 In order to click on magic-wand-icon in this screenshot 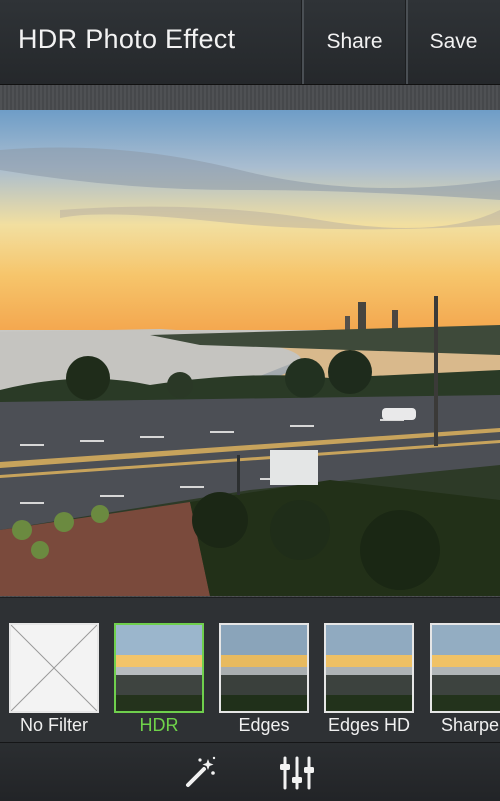, I will do `click(200, 773)`.